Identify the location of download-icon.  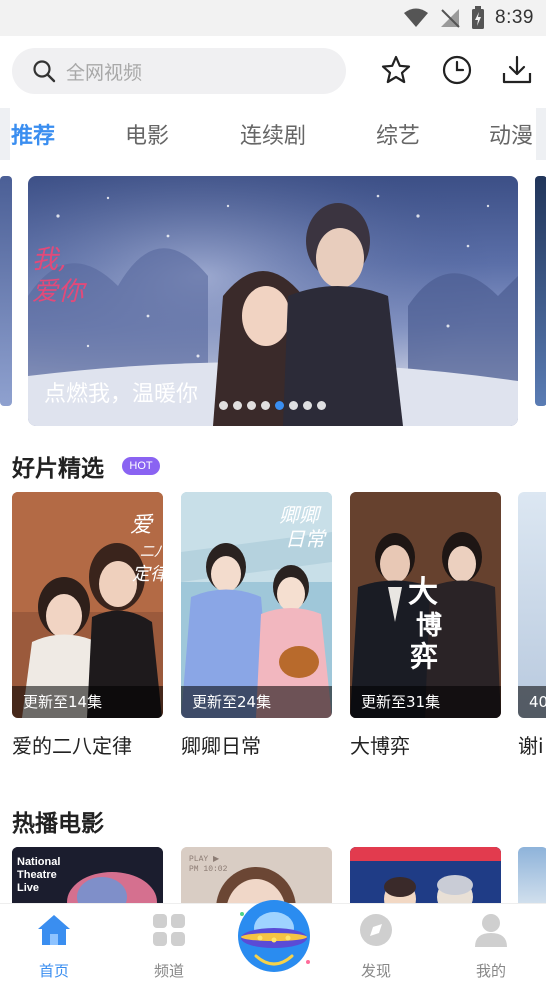
(517, 69).